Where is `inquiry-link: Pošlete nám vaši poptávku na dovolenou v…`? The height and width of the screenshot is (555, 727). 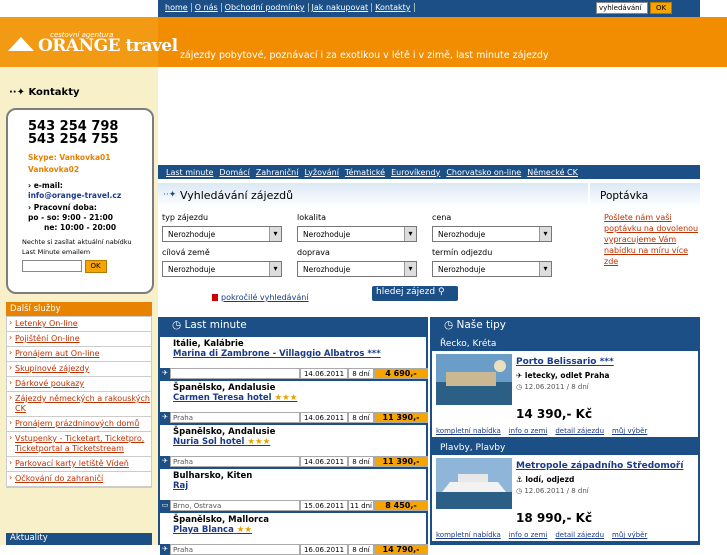 inquiry-link: Pošlete nám vaši poptávku na dovolenou v… is located at coordinates (650, 239).